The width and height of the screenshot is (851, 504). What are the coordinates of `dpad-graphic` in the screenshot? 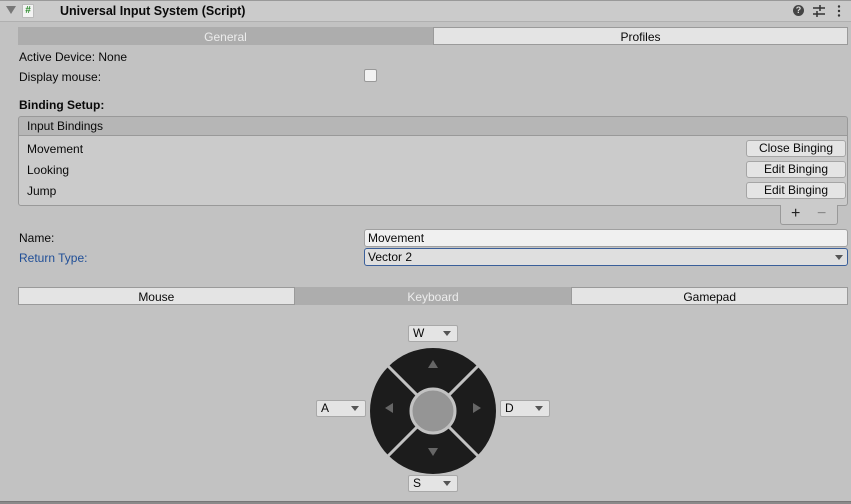 It's located at (433, 411).